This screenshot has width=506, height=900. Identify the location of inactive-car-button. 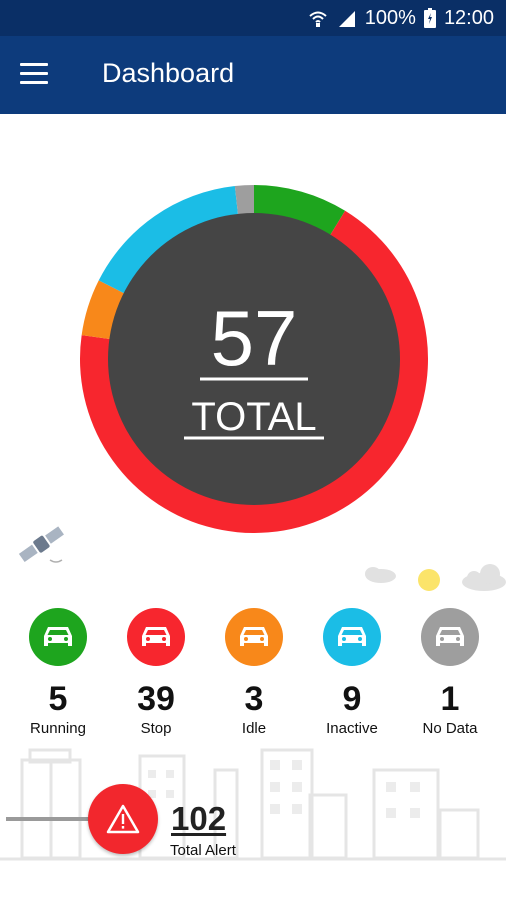
(352, 637).